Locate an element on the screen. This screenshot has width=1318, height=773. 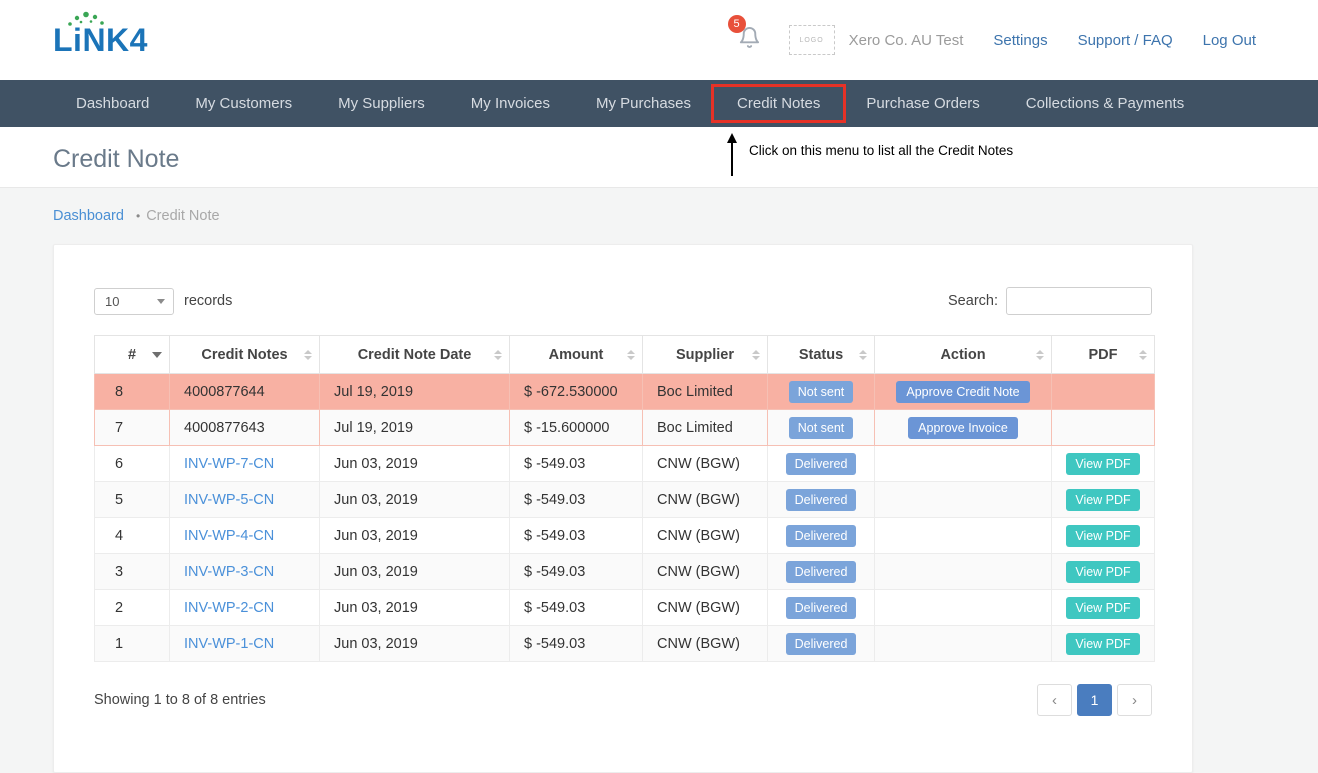
credit-note-link: INV-WP-2-CN is located at coordinates (229, 608).